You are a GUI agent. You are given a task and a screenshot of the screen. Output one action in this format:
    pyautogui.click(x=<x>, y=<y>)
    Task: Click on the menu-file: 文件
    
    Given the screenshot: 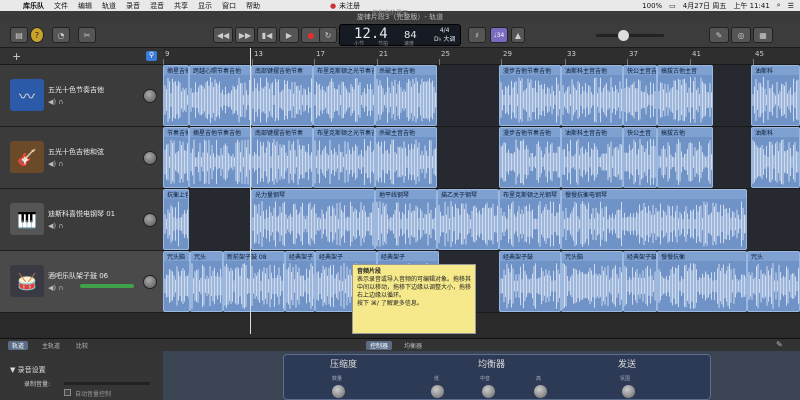 What is the action you would take?
    pyautogui.click(x=61, y=6)
    